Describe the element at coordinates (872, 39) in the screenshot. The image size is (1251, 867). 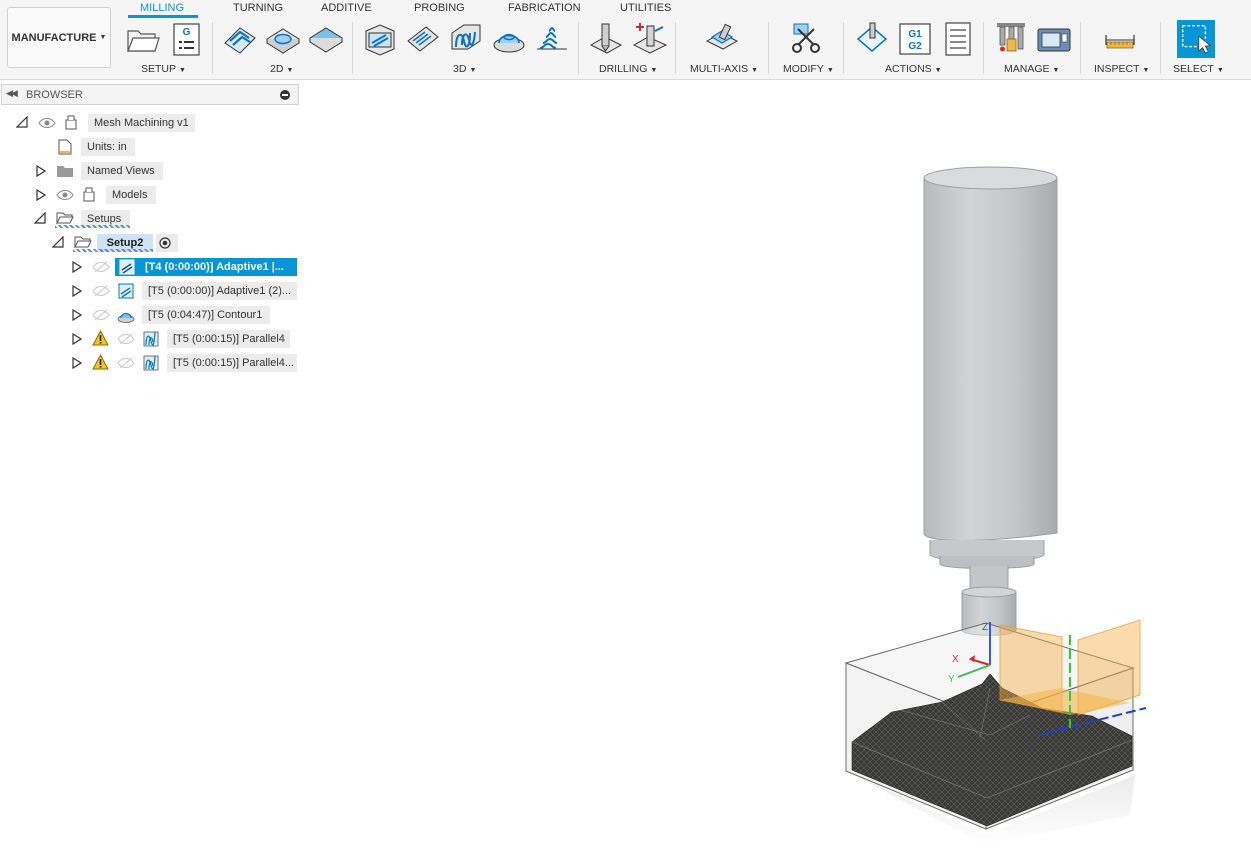
I see `simulate-icon` at that location.